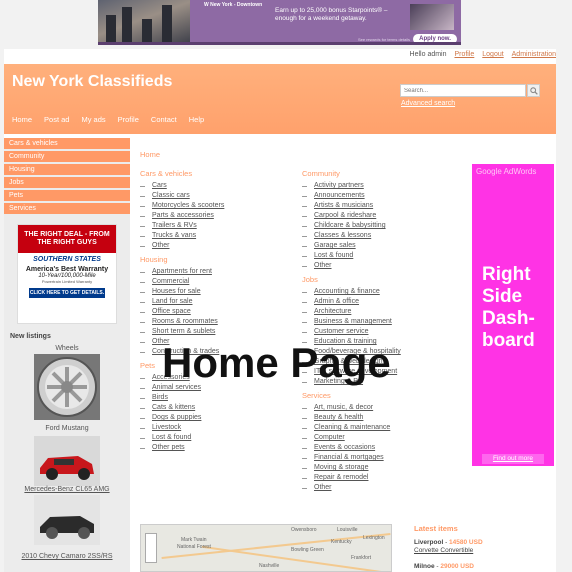 The width and height of the screenshot is (572, 572). Describe the element at coordinates (128, 119) in the screenshot. I see `nav-profile: Profile` at that location.